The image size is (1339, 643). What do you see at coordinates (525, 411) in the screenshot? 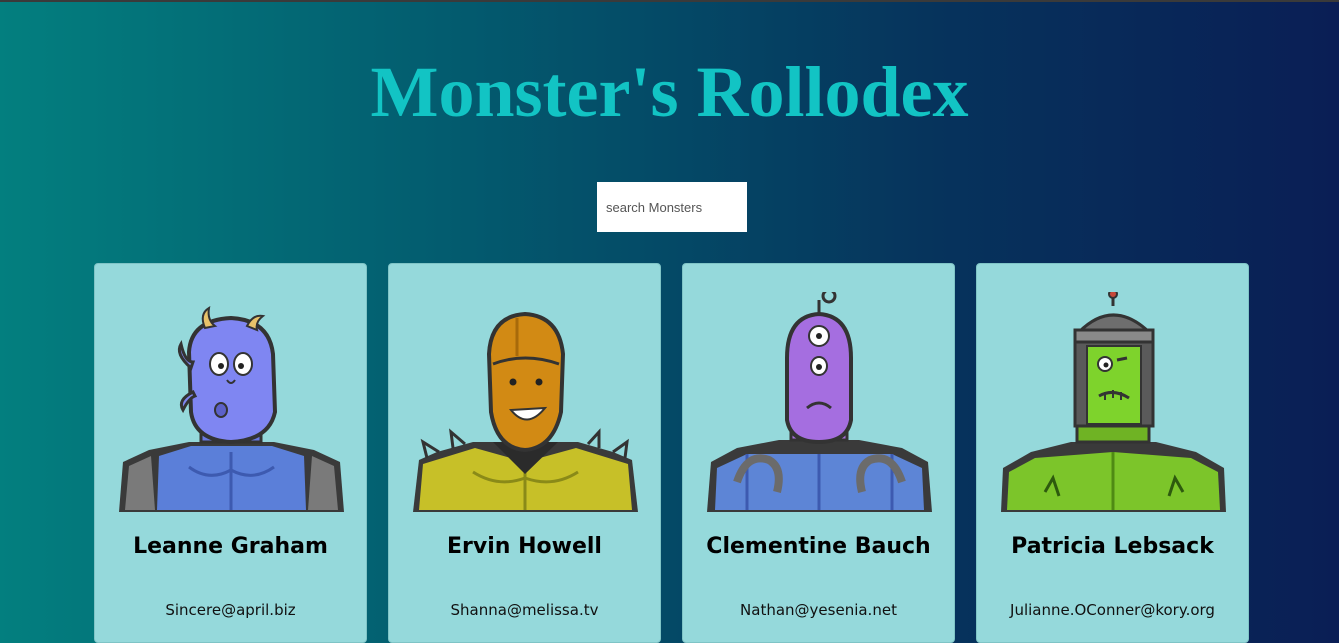
I see `orange-spiky-monster-icon` at bounding box center [525, 411].